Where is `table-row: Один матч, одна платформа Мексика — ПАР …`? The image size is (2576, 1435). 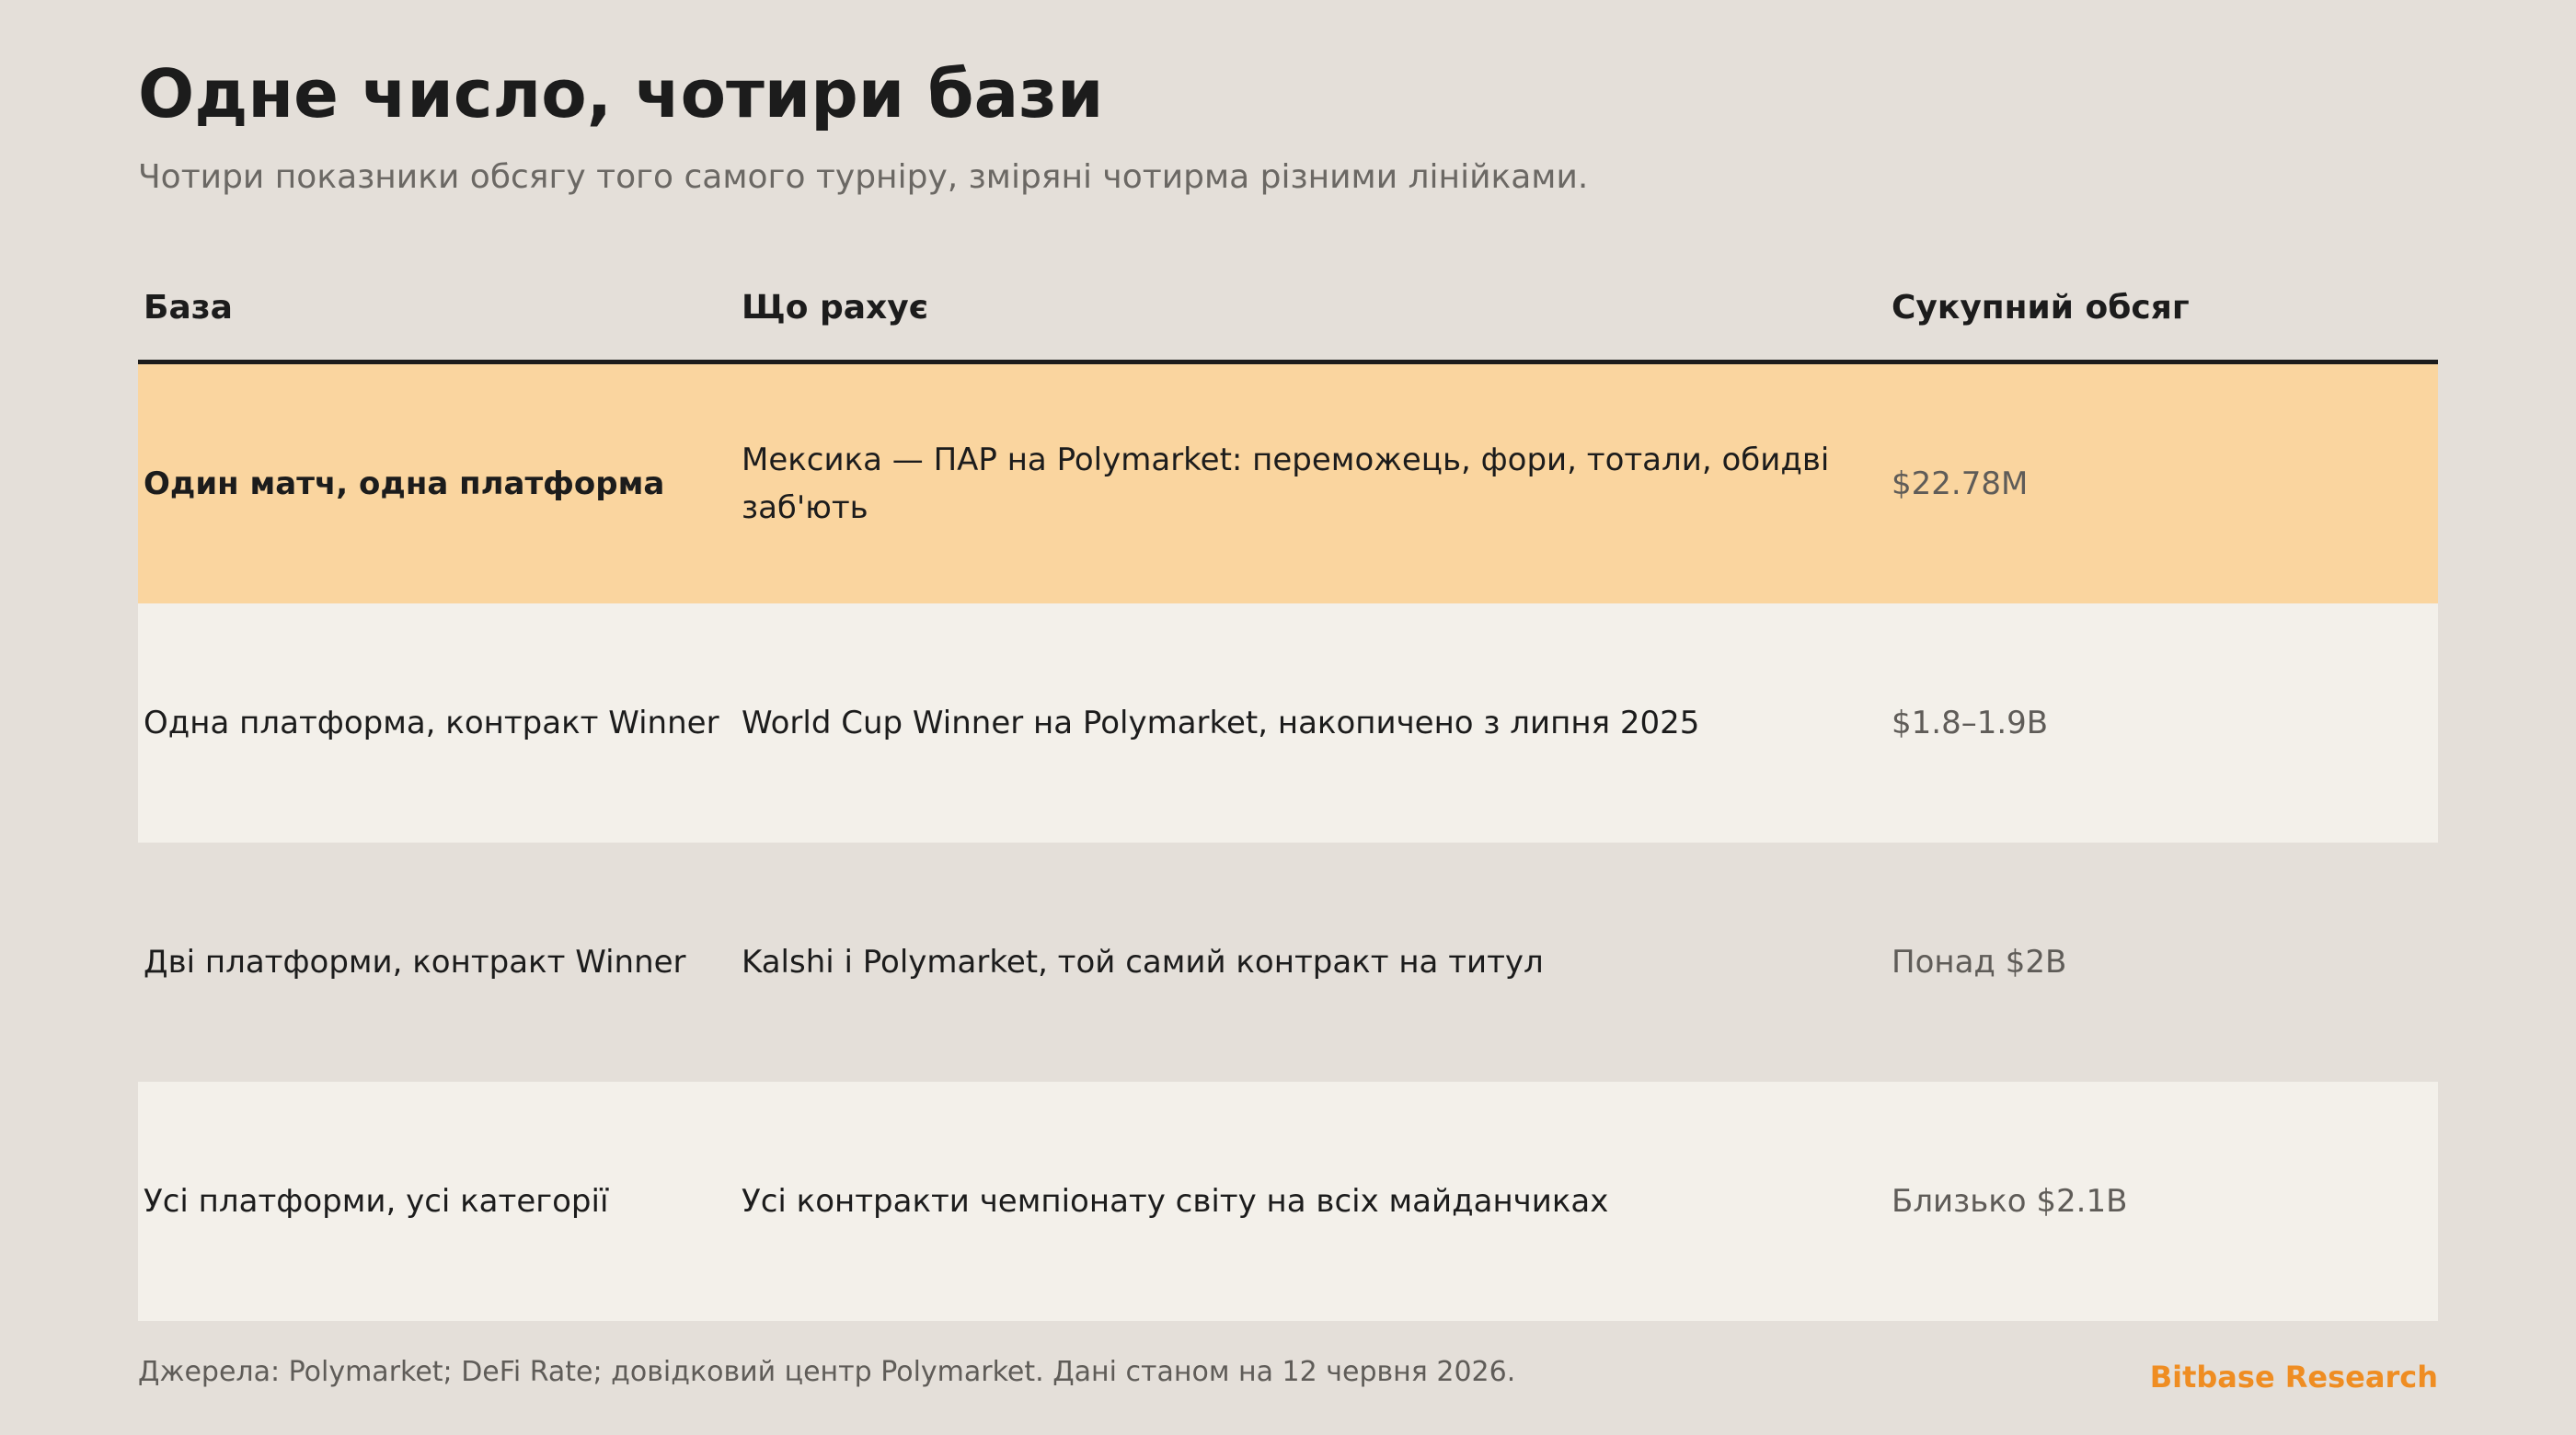 table-row: Один матч, одна платформа Мексика — ПАР … is located at coordinates (1288, 483).